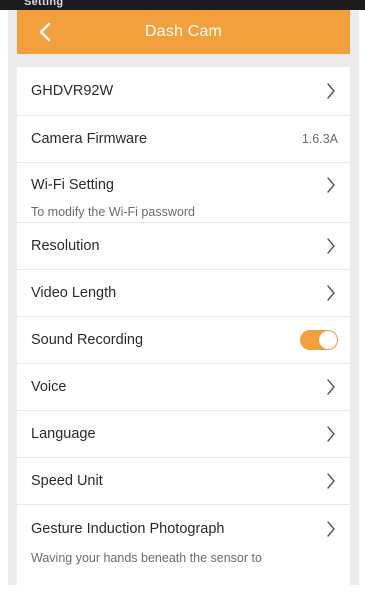 This screenshot has height=595, width=365. I want to click on settings-item-label: Gesture Induction Photograph, so click(128, 529).